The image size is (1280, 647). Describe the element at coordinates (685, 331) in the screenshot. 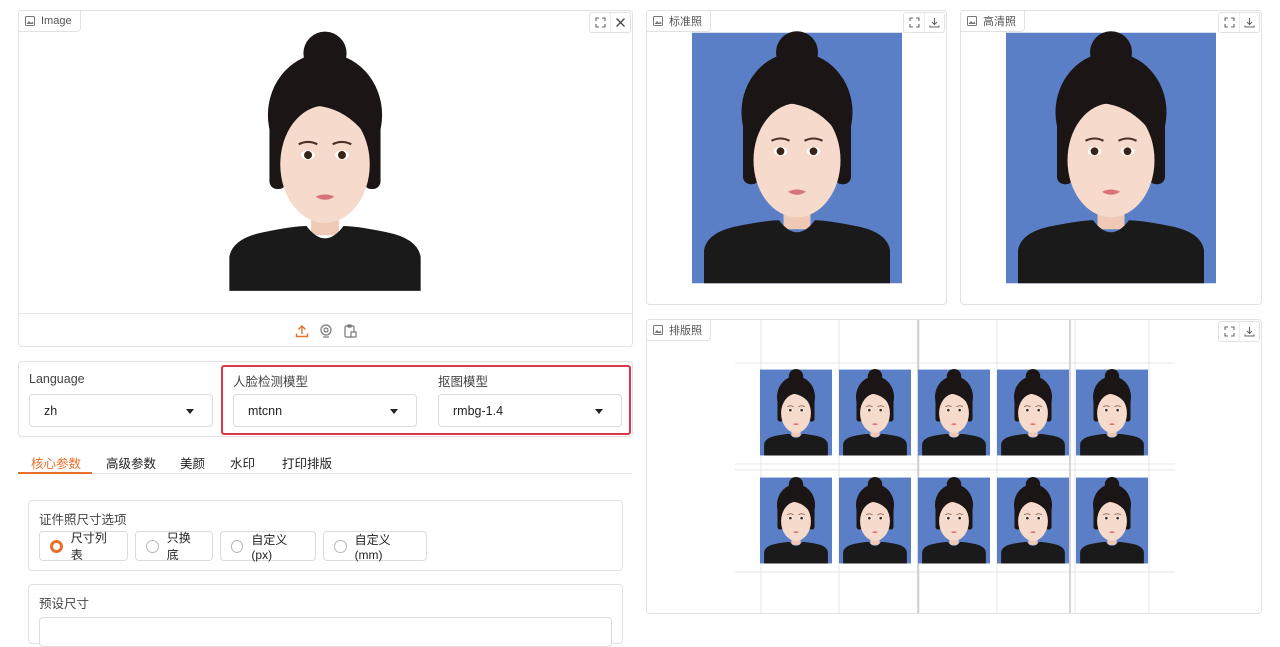

I see `layout-photo-label: 排版照` at that location.